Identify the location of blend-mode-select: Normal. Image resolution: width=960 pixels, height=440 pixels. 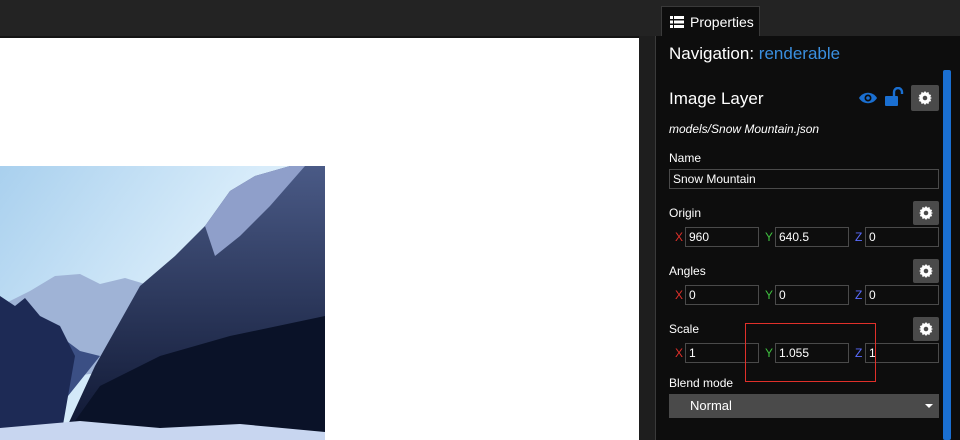
(804, 406).